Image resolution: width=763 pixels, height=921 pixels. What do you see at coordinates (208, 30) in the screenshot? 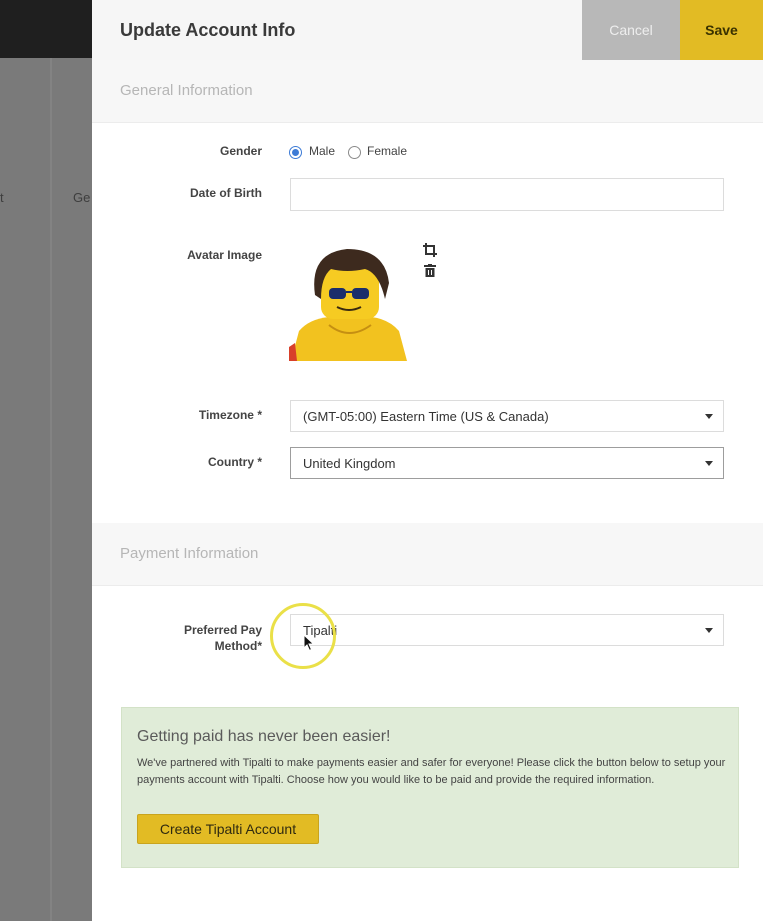
I see `panel-title: Update Account Info` at bounding box center [208, 30].